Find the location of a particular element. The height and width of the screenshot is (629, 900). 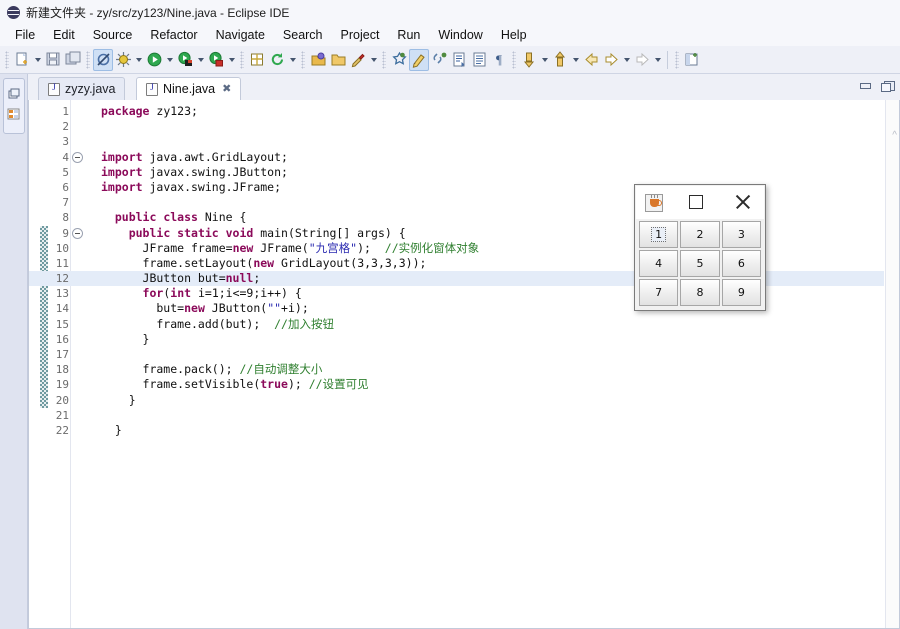

code-line: 15 frame.add(but); //加入按钮 is located at coordinates (456, 324).